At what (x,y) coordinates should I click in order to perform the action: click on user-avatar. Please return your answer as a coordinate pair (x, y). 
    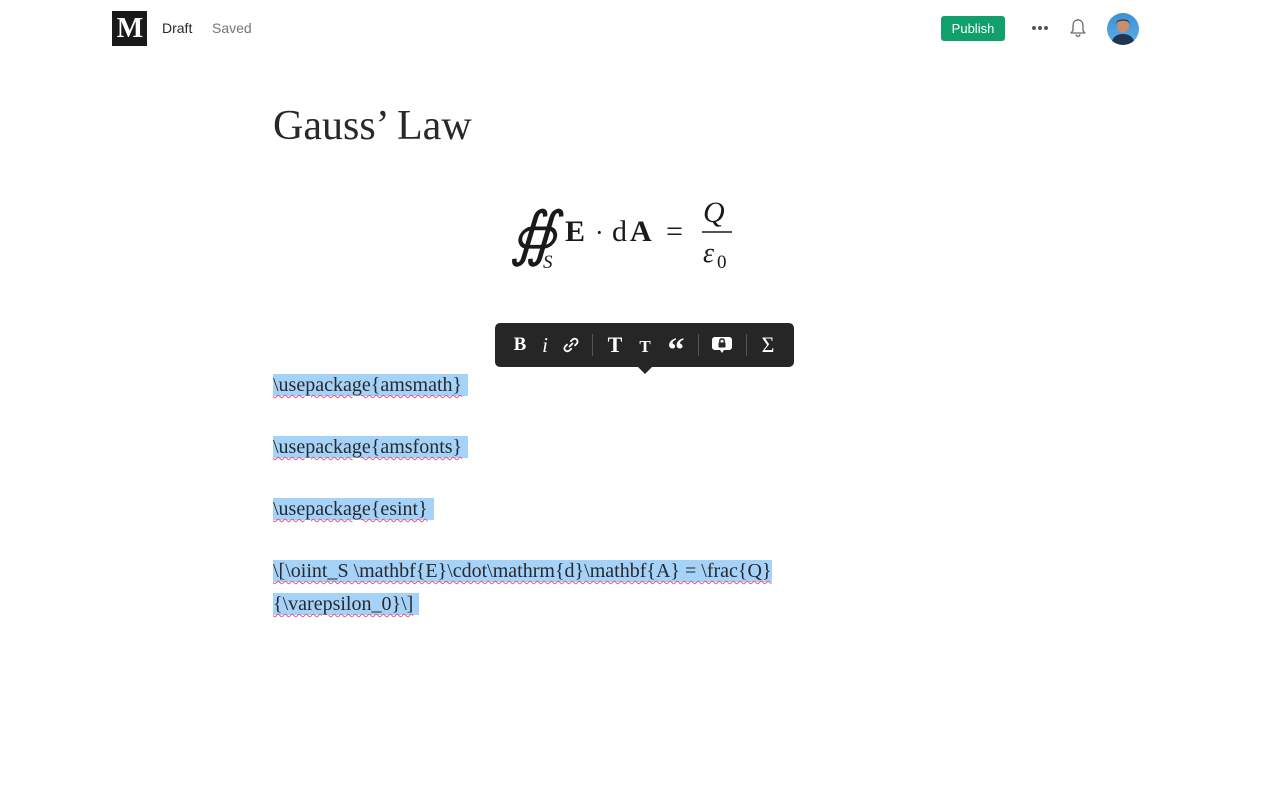
    Looking at the image, I should click on (1123, 29).